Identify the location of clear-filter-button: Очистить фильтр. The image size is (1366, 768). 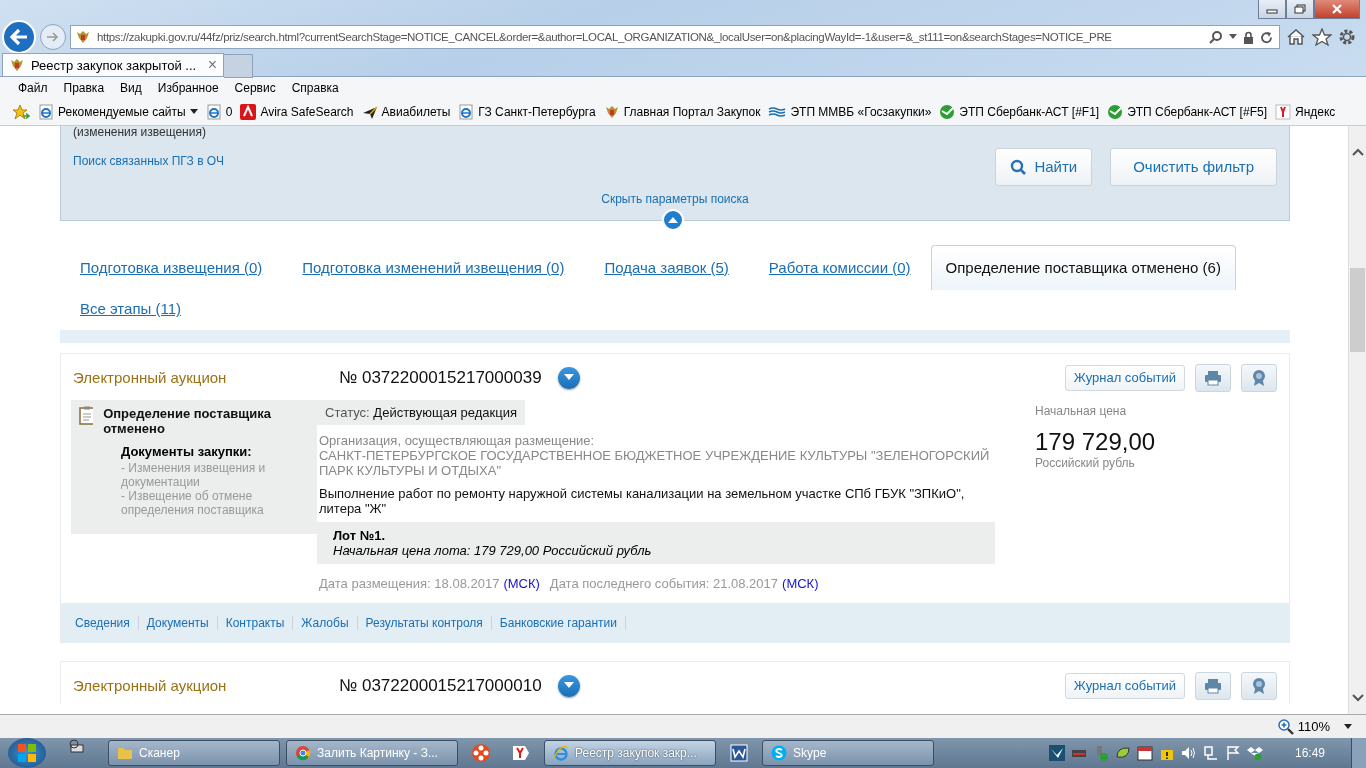
(1193, 166).